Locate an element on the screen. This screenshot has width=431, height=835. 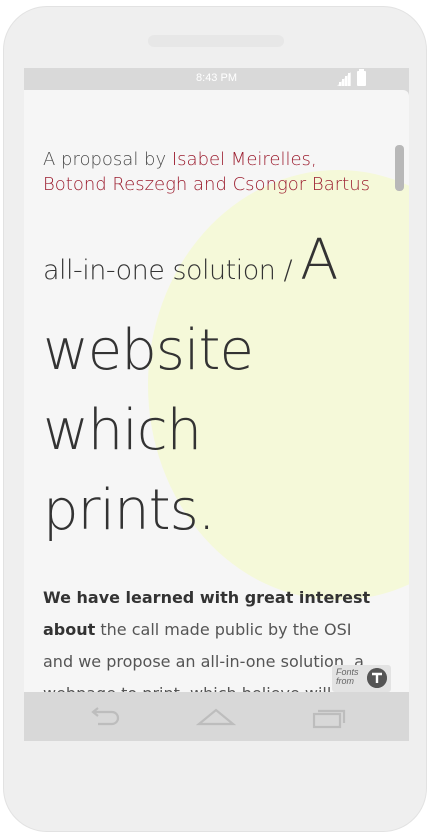
battery-icon is located at coordinates (361, 77).